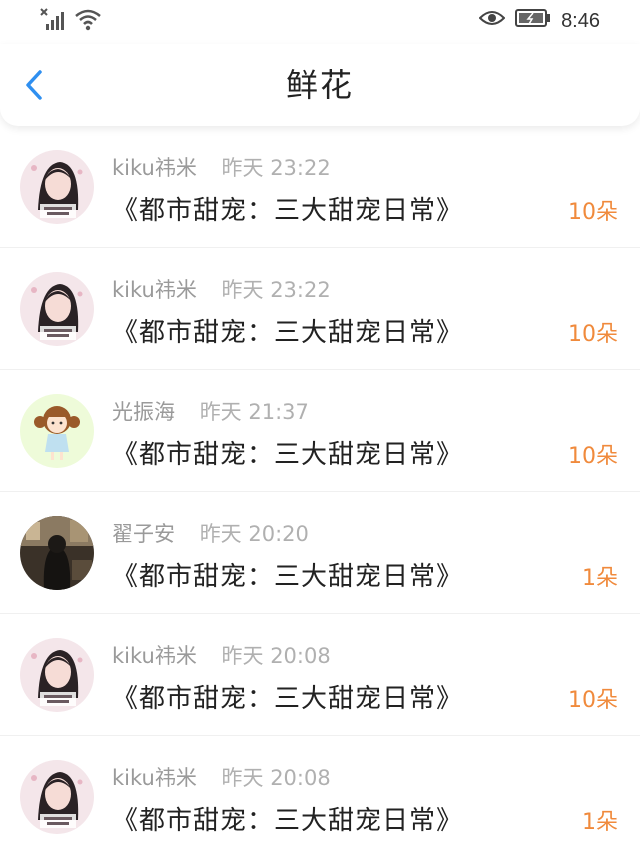 This screenshot has height=851, width=640. What do you see at coordinates (143, 534) in the screenshot?
I see `user-name: 翟子安` at bounding box center [143, 534].